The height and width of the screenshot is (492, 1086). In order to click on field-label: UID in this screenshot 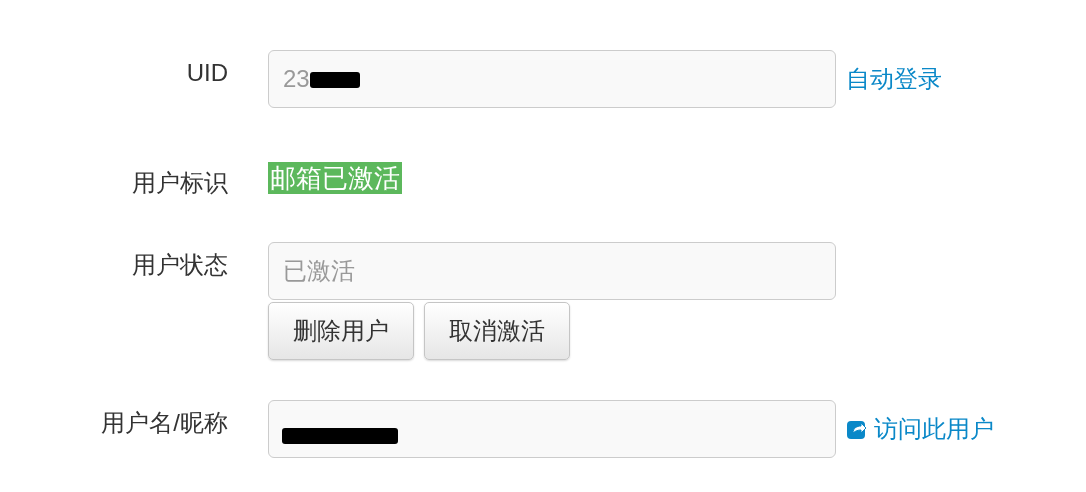, I will do `click(207, 73)`.